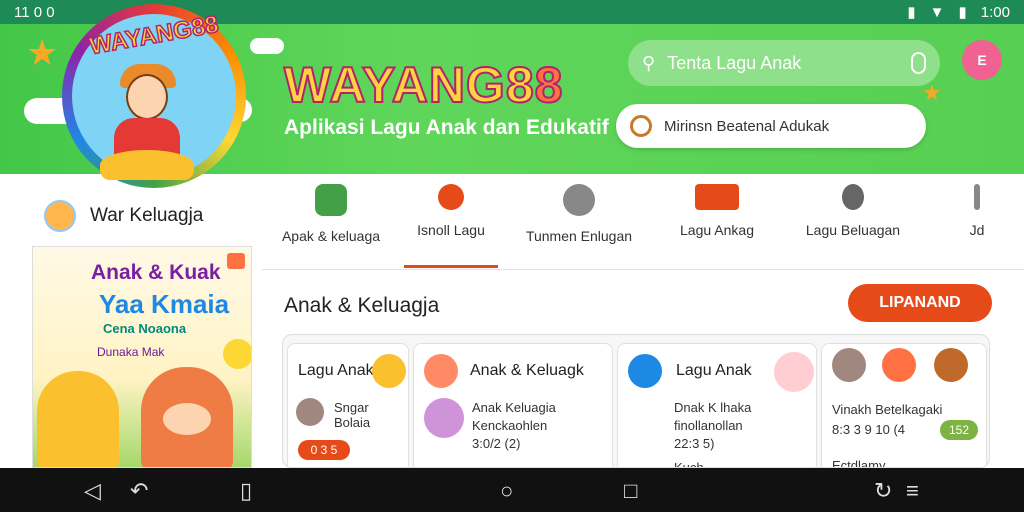  I want to click on item-meta: 8:3 3 9 10 (4, so click(868, 429).